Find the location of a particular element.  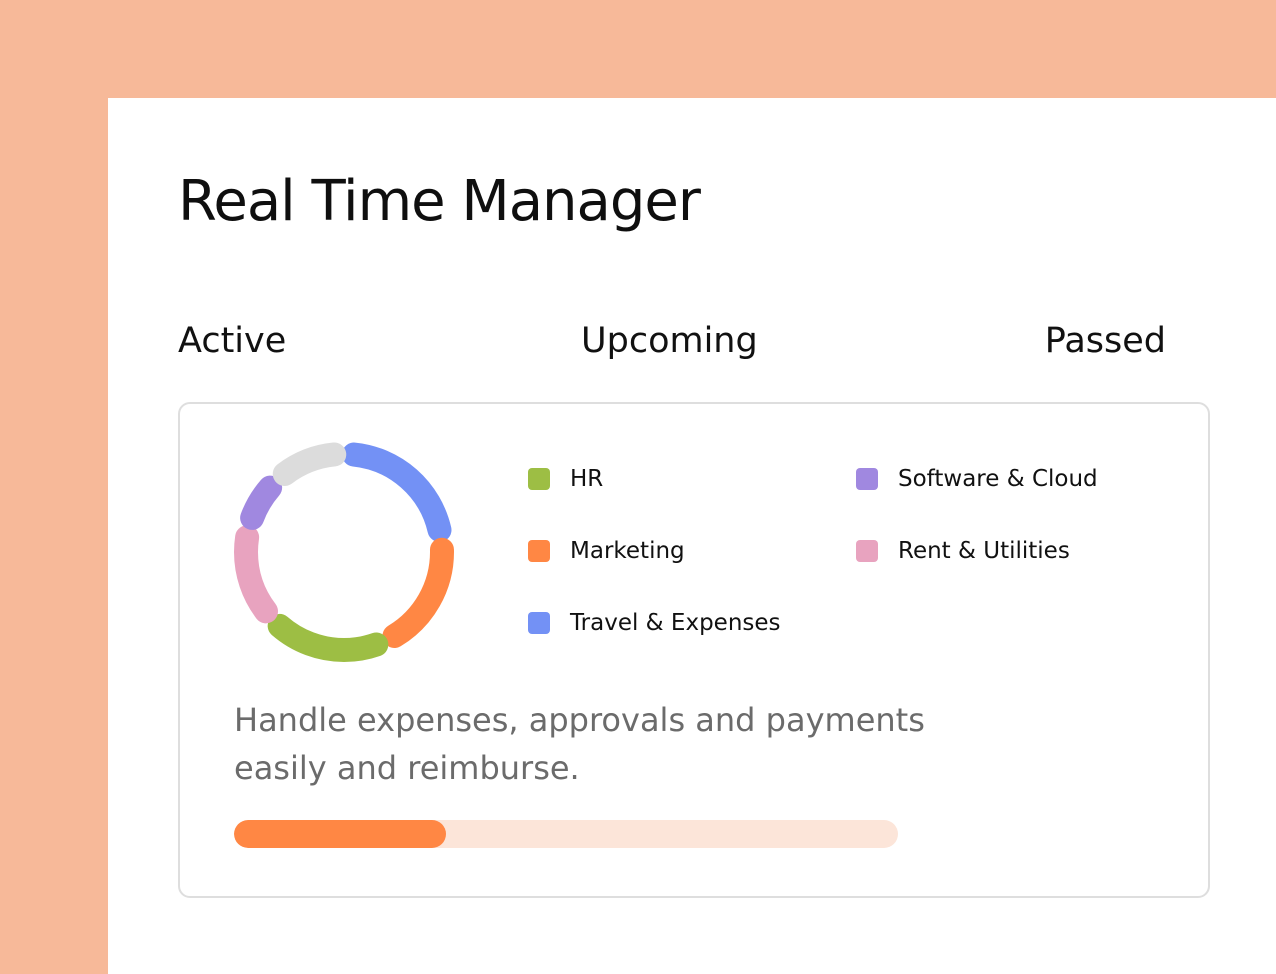

legend-label-marketing: Marketing is located at coordinates (627, 551).